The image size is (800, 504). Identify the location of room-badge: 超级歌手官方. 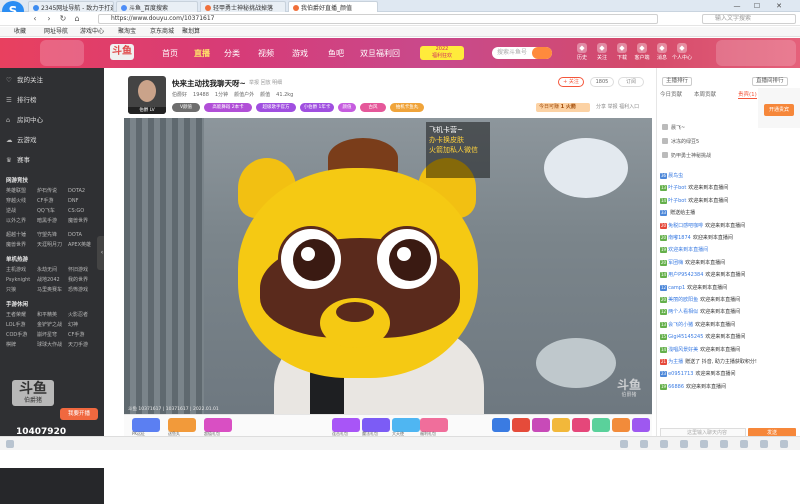
(276, 107).